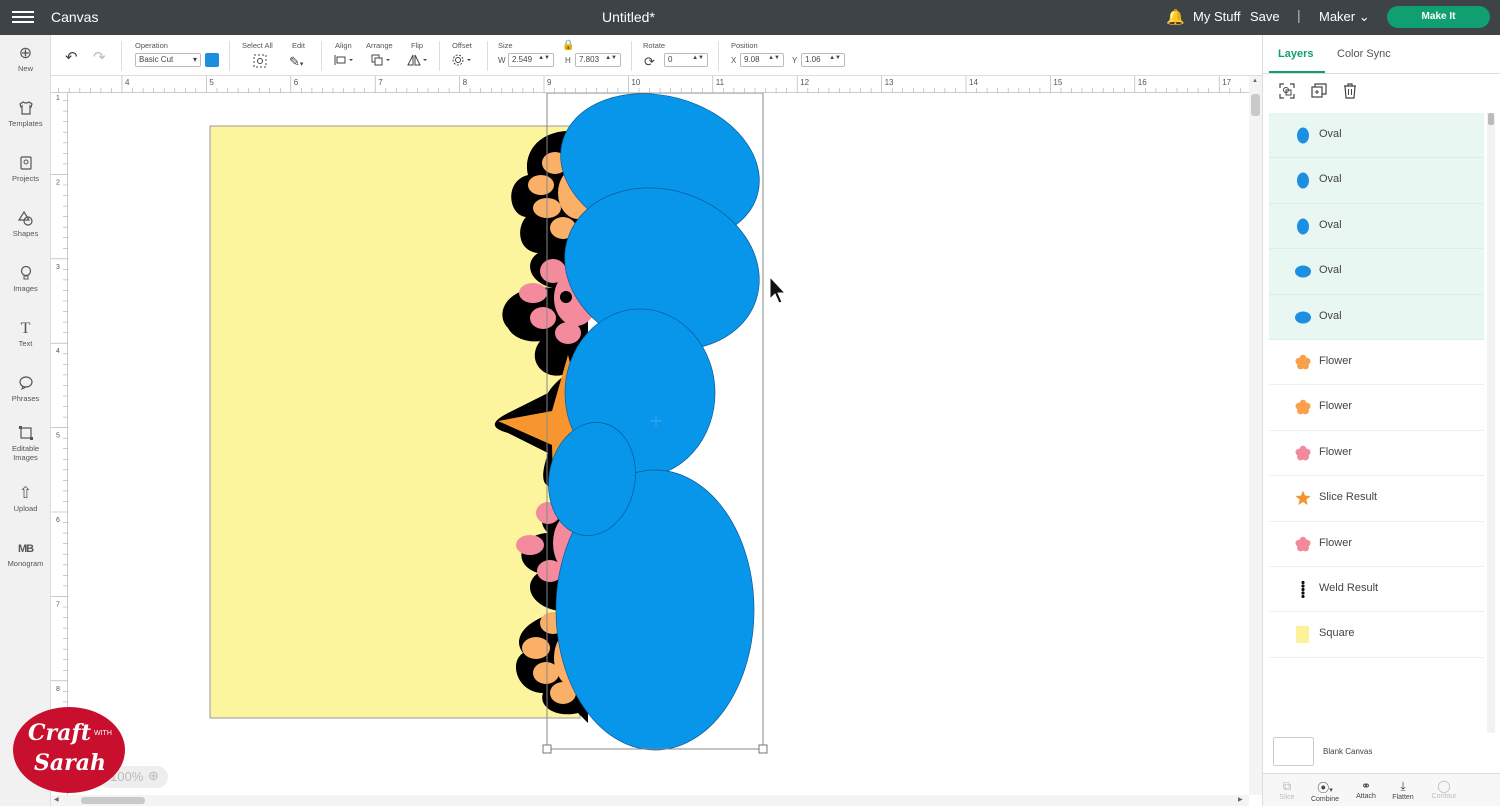 This screenshot has height=806, width=1500. I want to click on rotate-icon: ⟳, so click(649, 62).